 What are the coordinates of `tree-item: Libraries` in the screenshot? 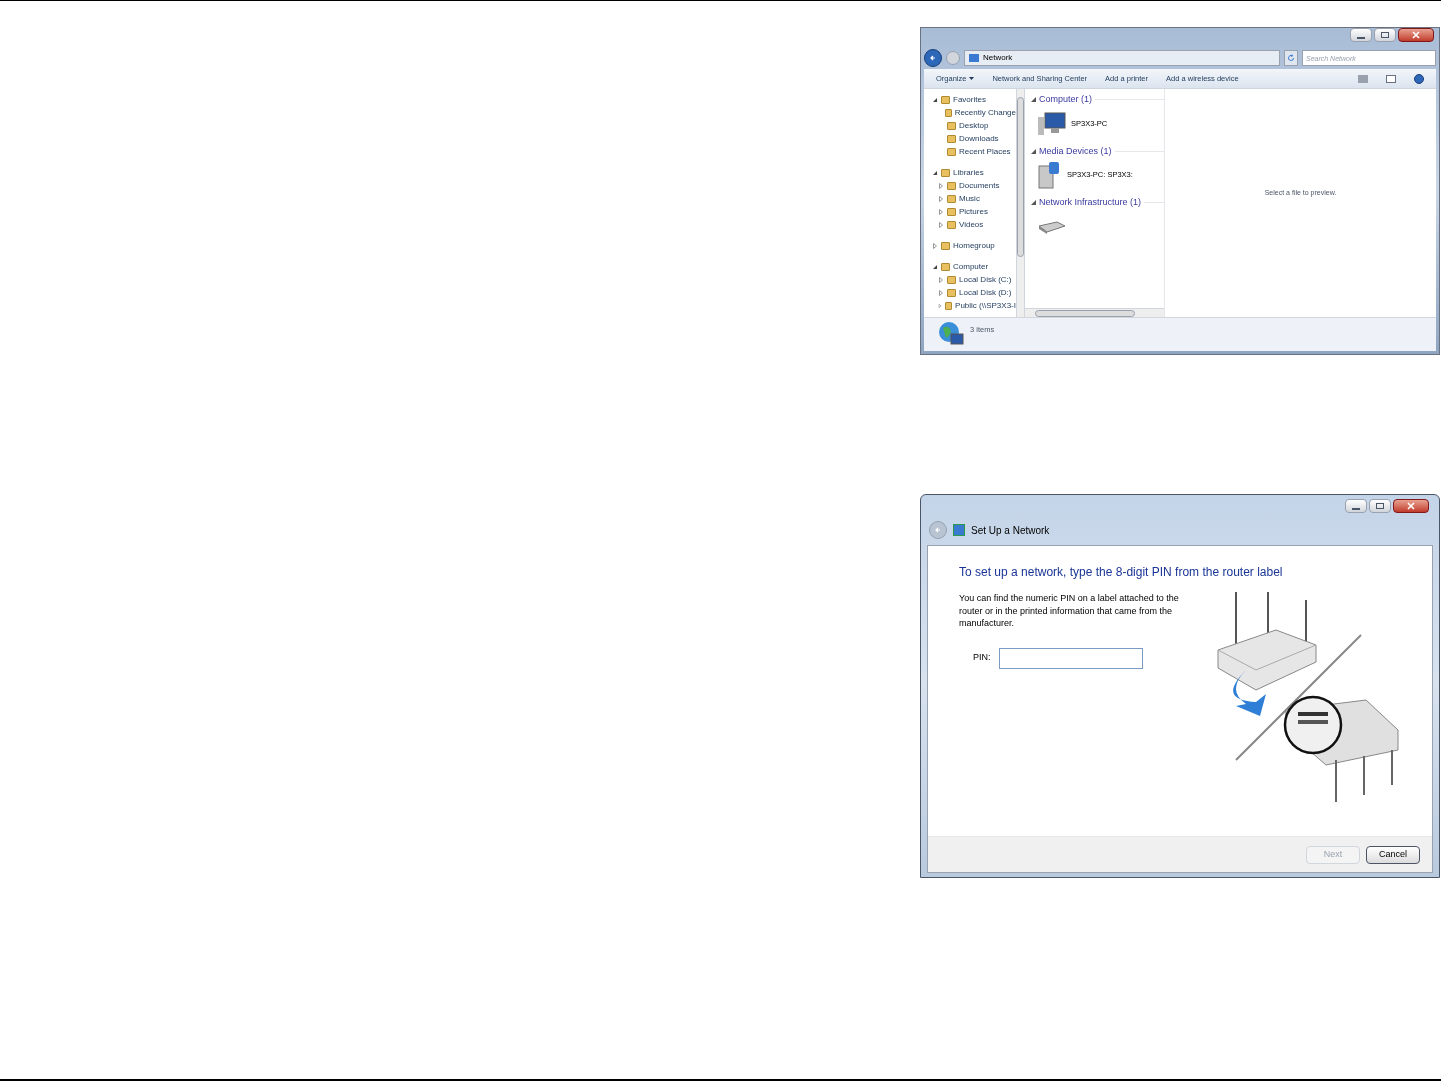 It's located at (968, 172).